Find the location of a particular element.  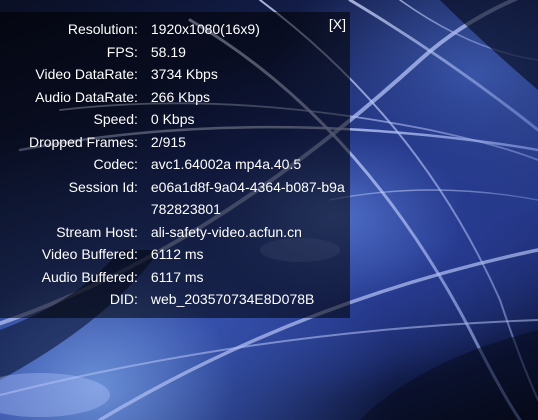

stat-value: 6117 ms is located at coordinates (177, 276).